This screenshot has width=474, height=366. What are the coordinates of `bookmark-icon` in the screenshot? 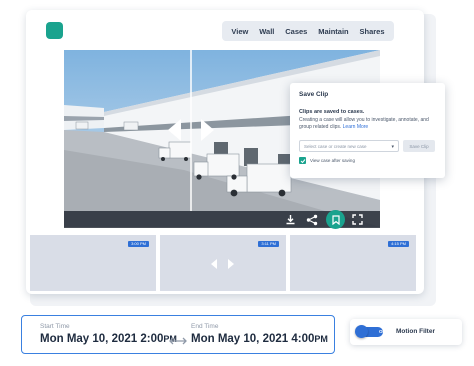 It's located at (335, 219).